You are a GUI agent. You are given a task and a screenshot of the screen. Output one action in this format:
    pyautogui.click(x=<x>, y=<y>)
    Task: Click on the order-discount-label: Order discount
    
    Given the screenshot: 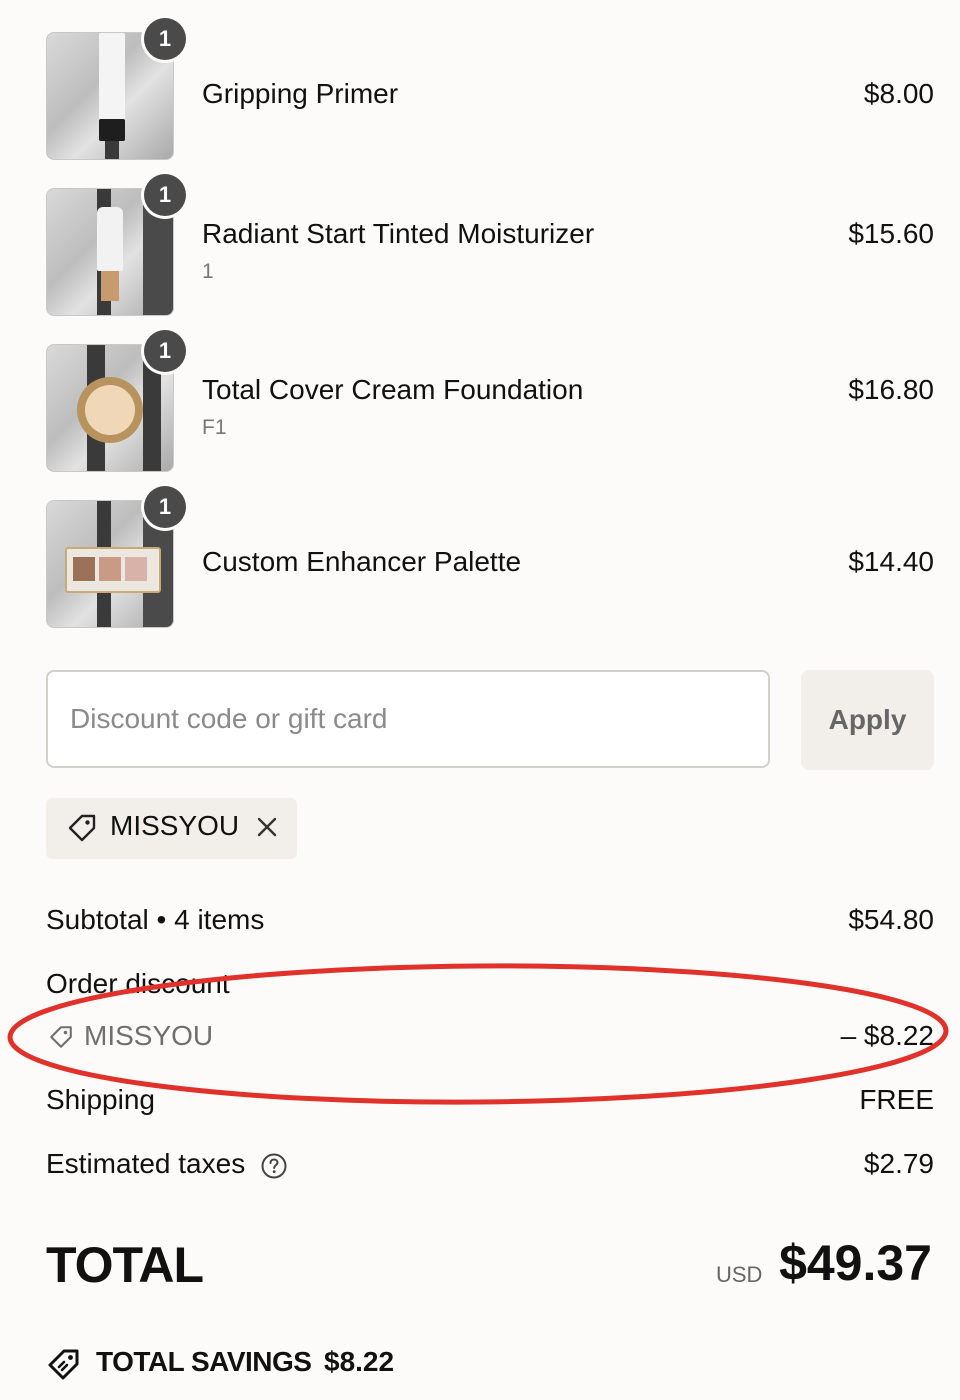 What is the action you would take?
    pyautogui.click(x=138, y=983)
    